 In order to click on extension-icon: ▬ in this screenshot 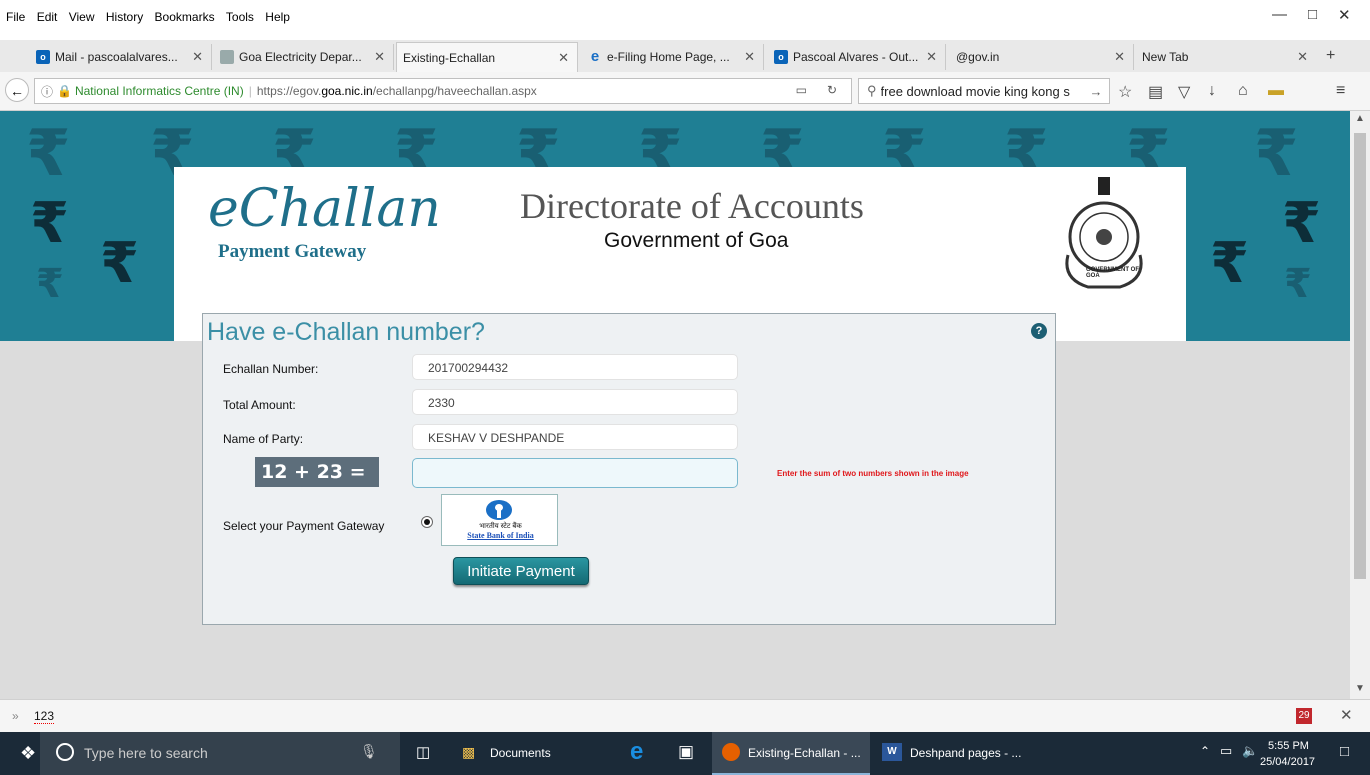, I will do `click(1276, 91)`.